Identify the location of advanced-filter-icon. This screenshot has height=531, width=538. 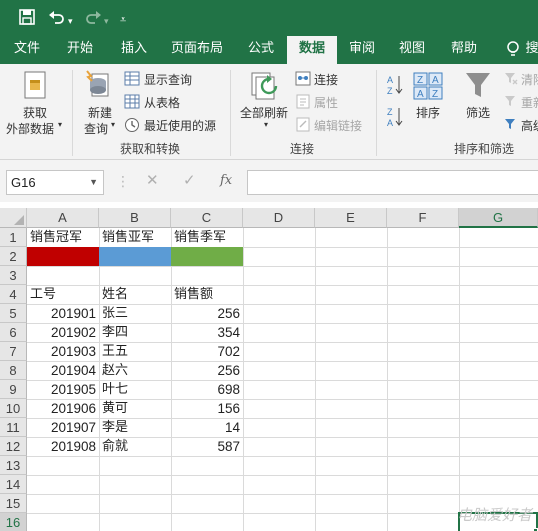
(511, 125).